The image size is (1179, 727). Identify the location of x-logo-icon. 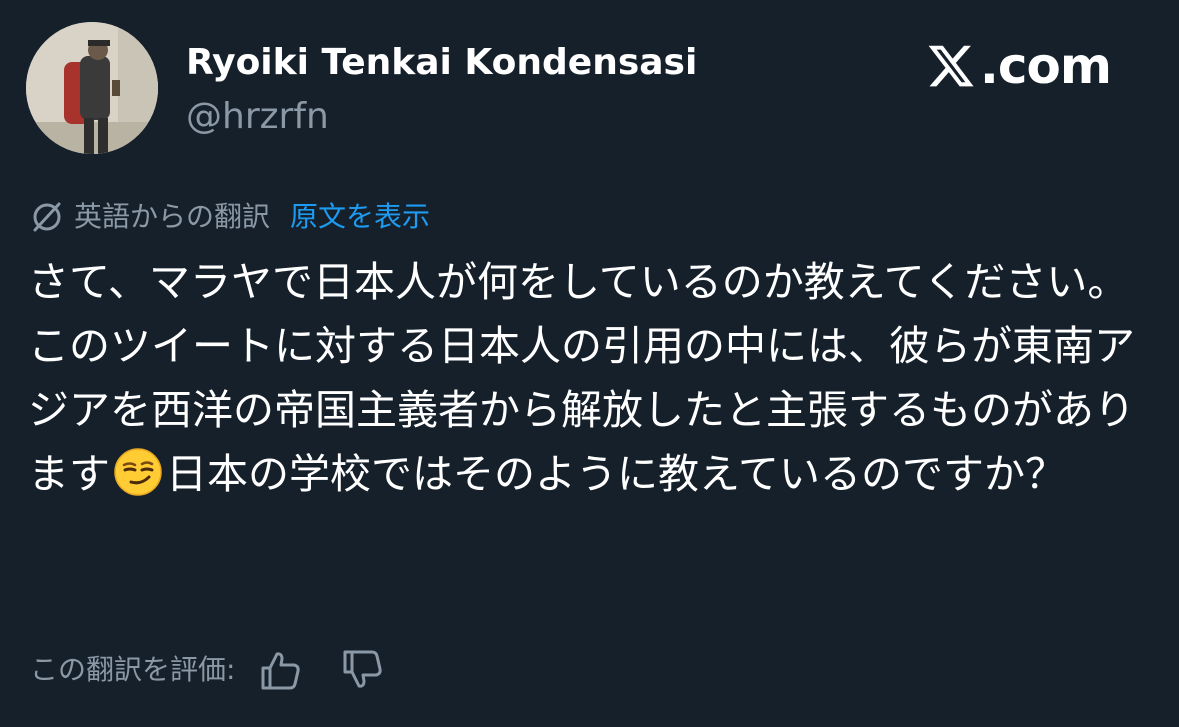
(951, 66).